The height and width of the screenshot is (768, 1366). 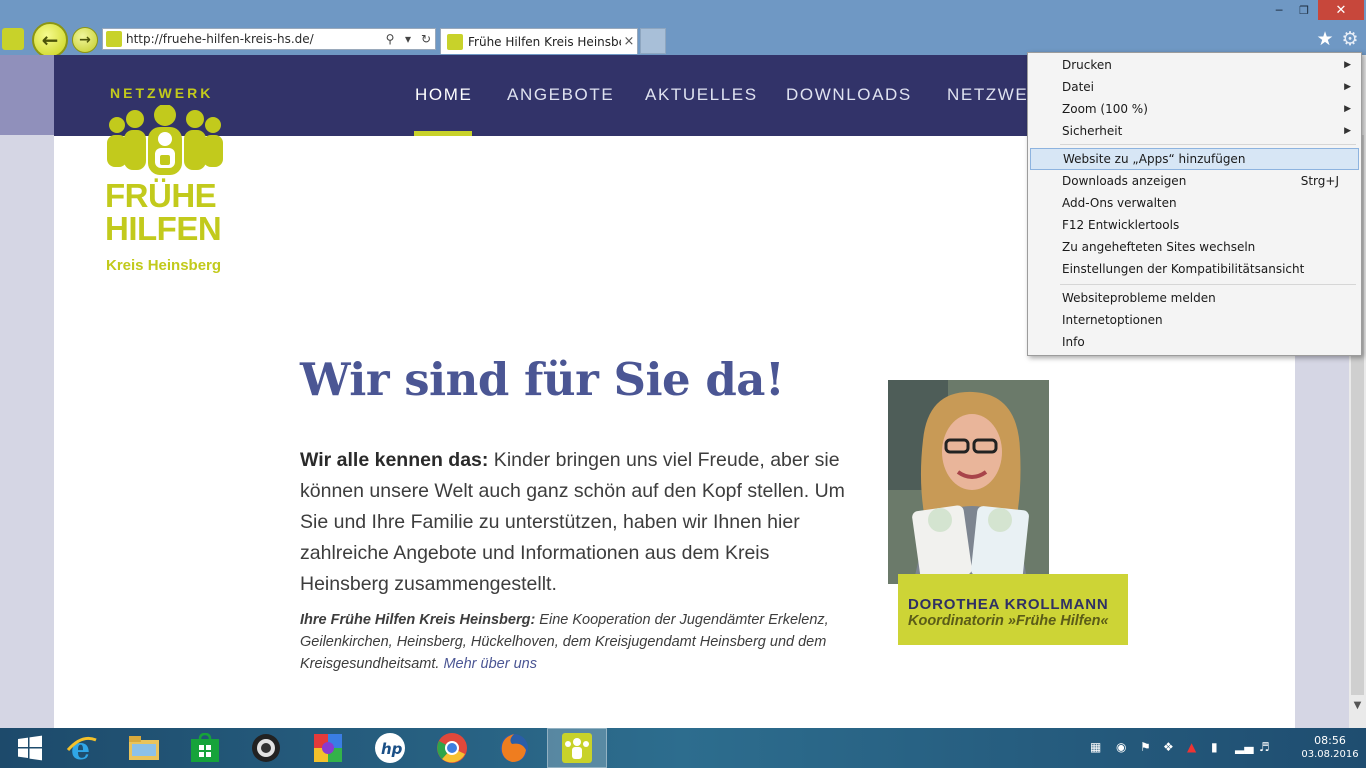 What do you see at coordinates (1357, 708) in the screenshot?
I see `scroll-down-arrow-icon: ▼` at bounding box center [1357, 708].